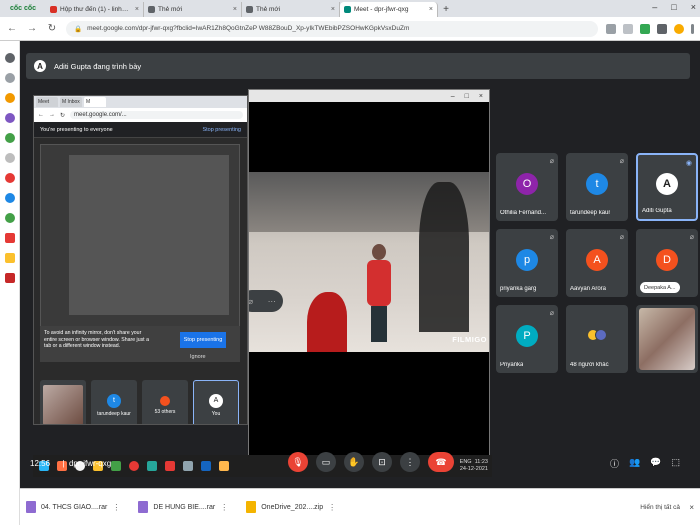 This screenshot has height=525, width=700. I want to click on child-body, so click(379, 283).